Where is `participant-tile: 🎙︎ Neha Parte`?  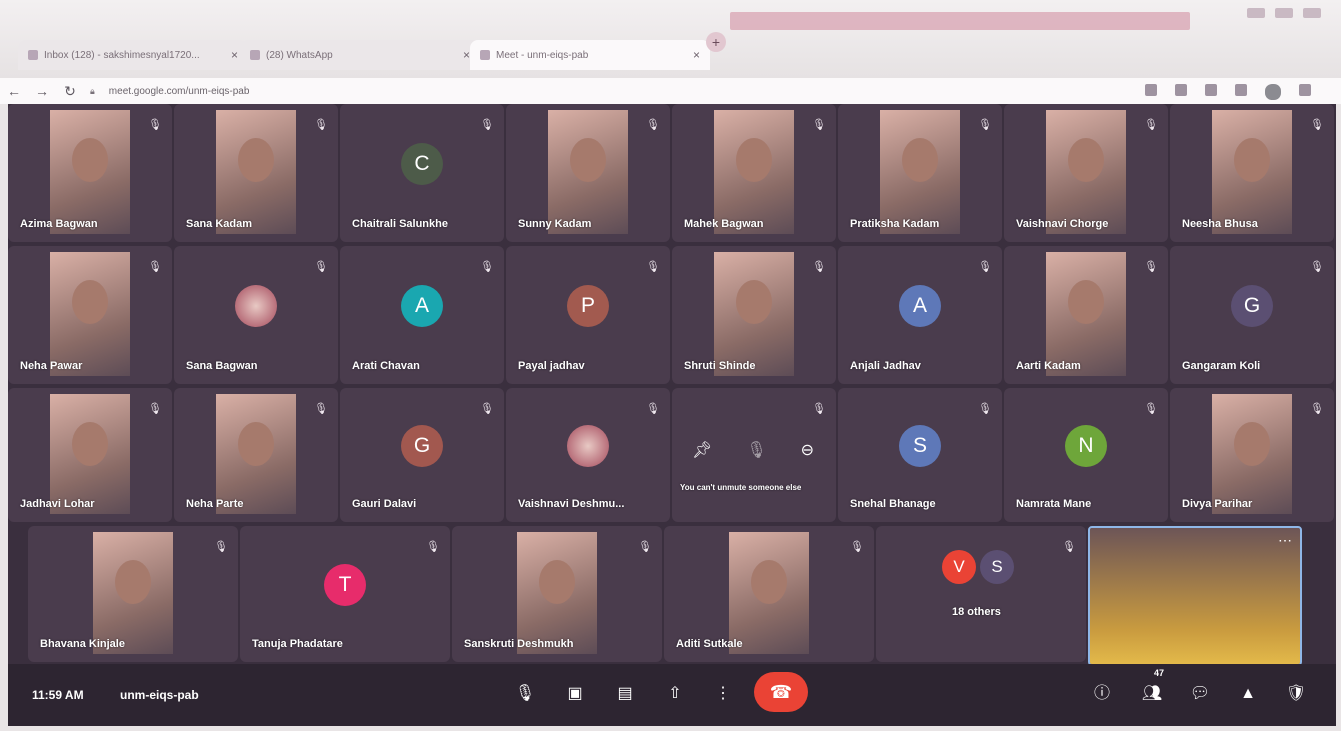
participant-tile: 🎙︎ Neha Parte is located at coordinates (256, 455).